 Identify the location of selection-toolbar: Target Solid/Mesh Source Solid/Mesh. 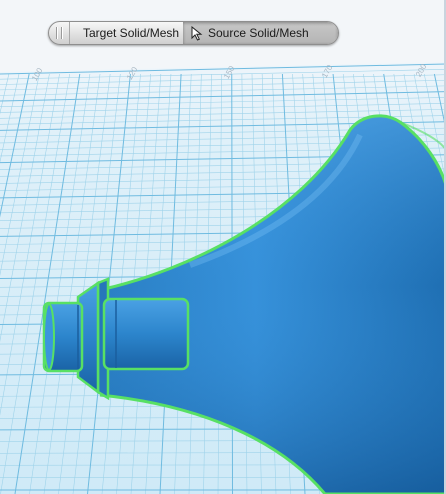
(193, 33).